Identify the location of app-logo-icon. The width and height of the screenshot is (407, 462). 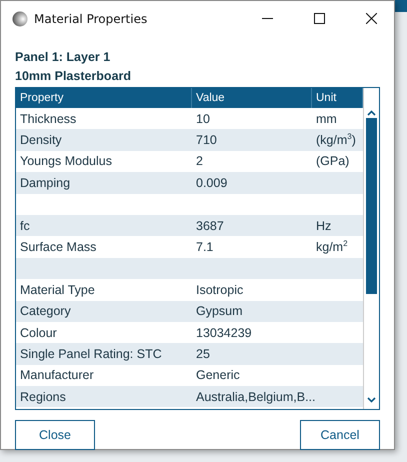
(20, 18).